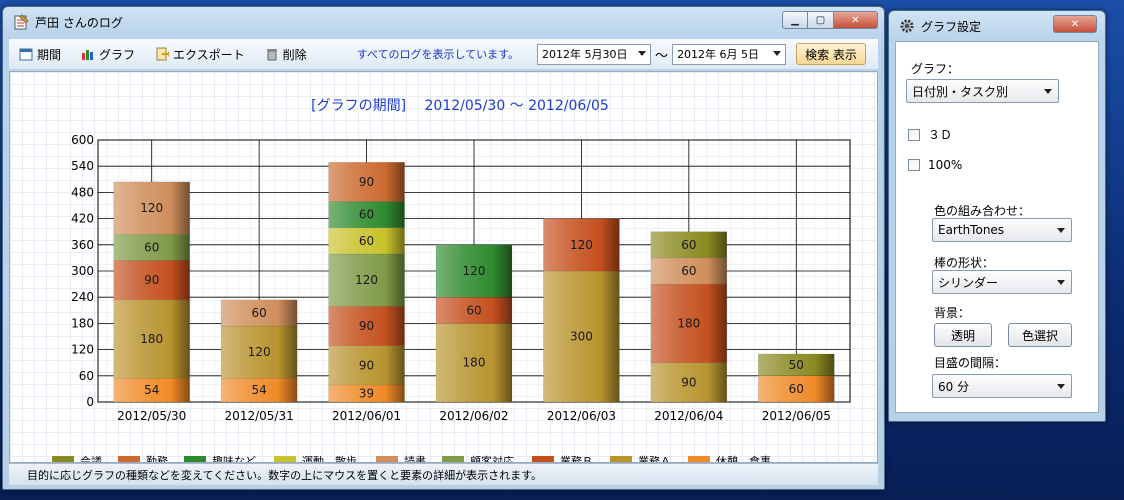 This screenshot has height=500, width=1124. I want to click on gear-icon, so click(907, 26).